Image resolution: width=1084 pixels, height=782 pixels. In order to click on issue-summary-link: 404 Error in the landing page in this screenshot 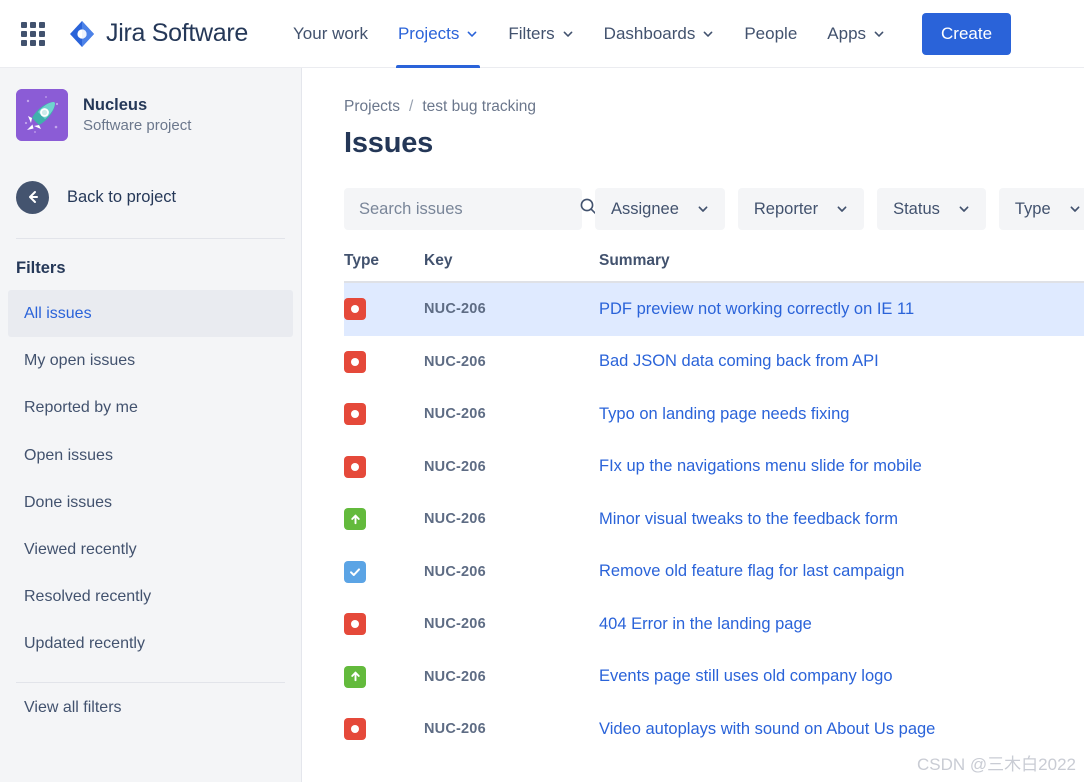, I will do `click(705, 624)`.